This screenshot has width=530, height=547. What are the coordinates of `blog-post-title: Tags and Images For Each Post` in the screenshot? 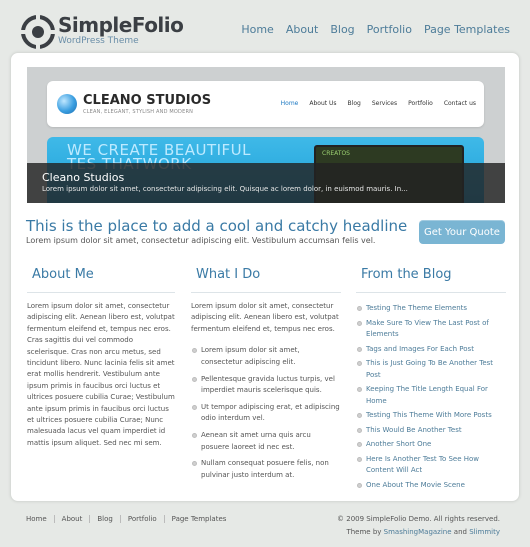 It's located at (420, 349).